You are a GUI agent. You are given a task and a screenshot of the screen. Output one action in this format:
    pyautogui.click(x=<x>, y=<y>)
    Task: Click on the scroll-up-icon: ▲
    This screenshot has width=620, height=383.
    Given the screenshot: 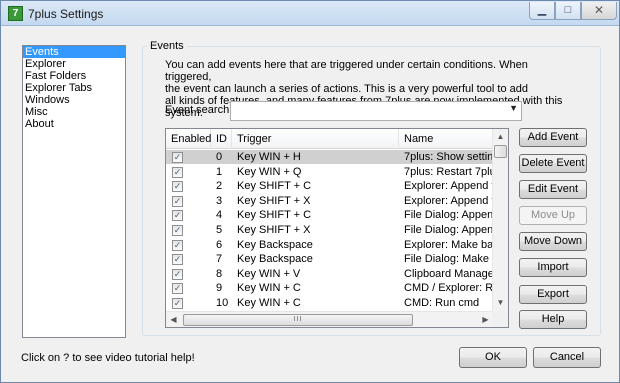 What is the action you would take?
    pyautogui.click(x=500, y=137)
    